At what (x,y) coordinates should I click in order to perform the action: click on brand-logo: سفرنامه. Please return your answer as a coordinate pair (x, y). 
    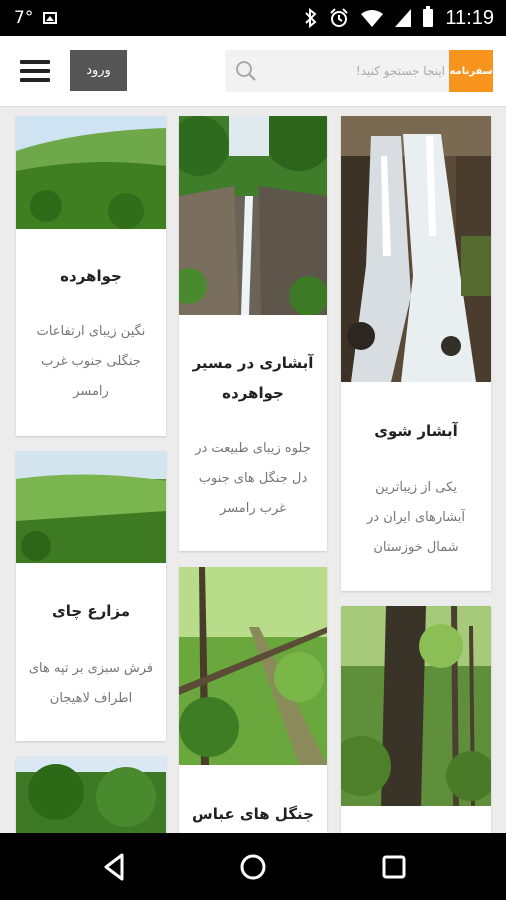
    Looking at the image, I should click on (471, 71).